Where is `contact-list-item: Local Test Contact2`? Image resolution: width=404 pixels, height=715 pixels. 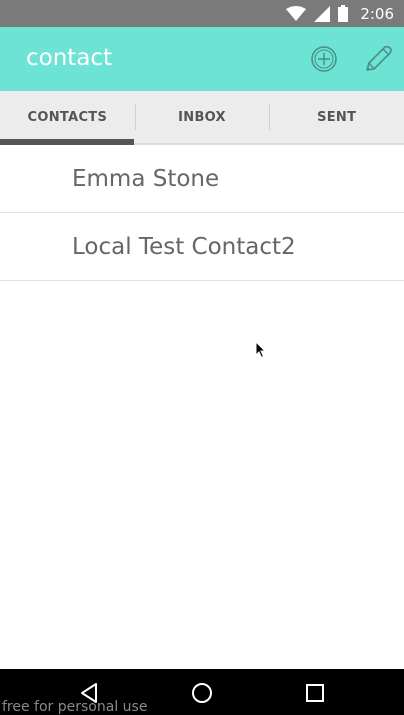
contact-list-item: Local Test Contact2 is located at coordinates (202, 247).